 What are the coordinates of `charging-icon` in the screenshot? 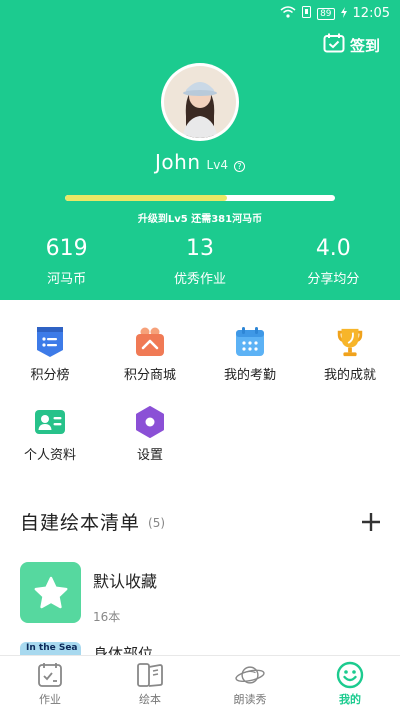 It's located at (343, 13).